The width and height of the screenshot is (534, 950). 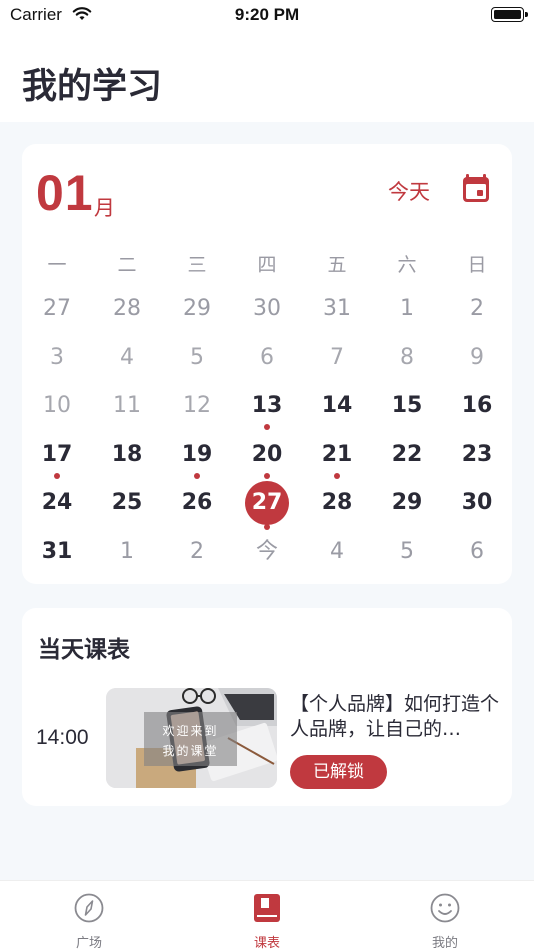 I want to click on calendar-day: 26, so click(x=197, y=503).